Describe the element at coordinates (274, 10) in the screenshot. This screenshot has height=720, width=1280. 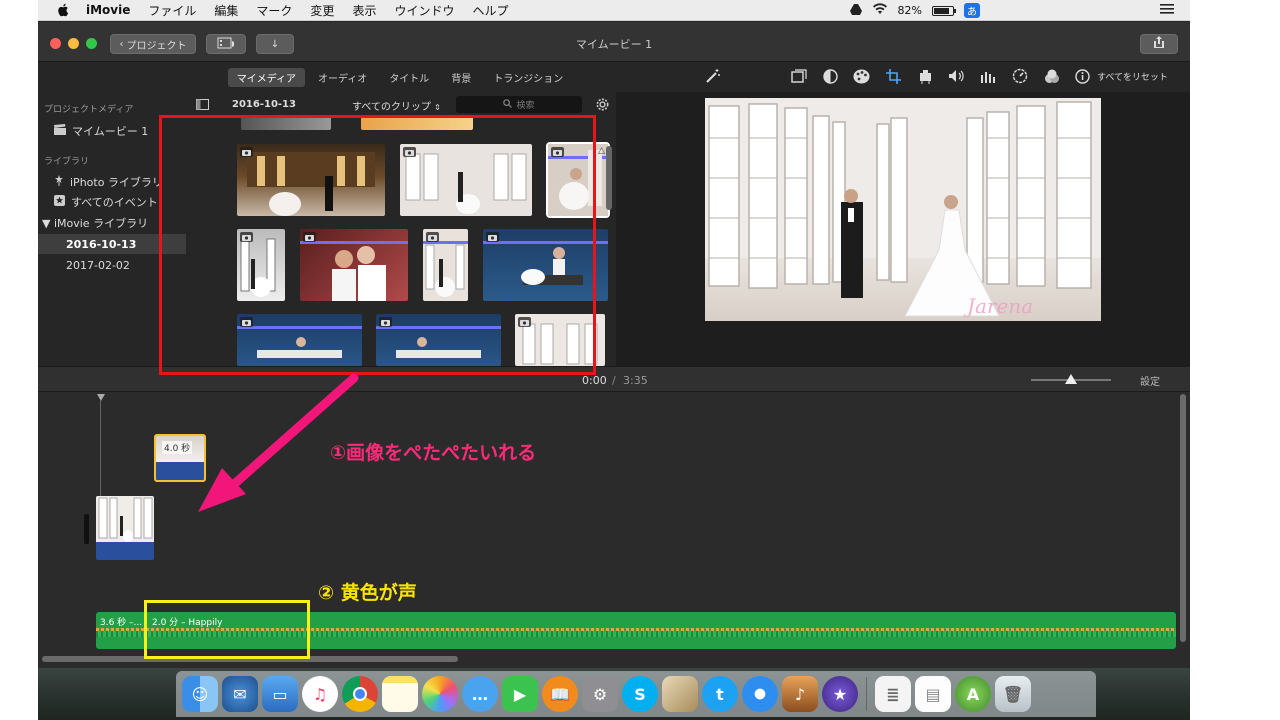
I see `menu-mark: マーク` at that location.